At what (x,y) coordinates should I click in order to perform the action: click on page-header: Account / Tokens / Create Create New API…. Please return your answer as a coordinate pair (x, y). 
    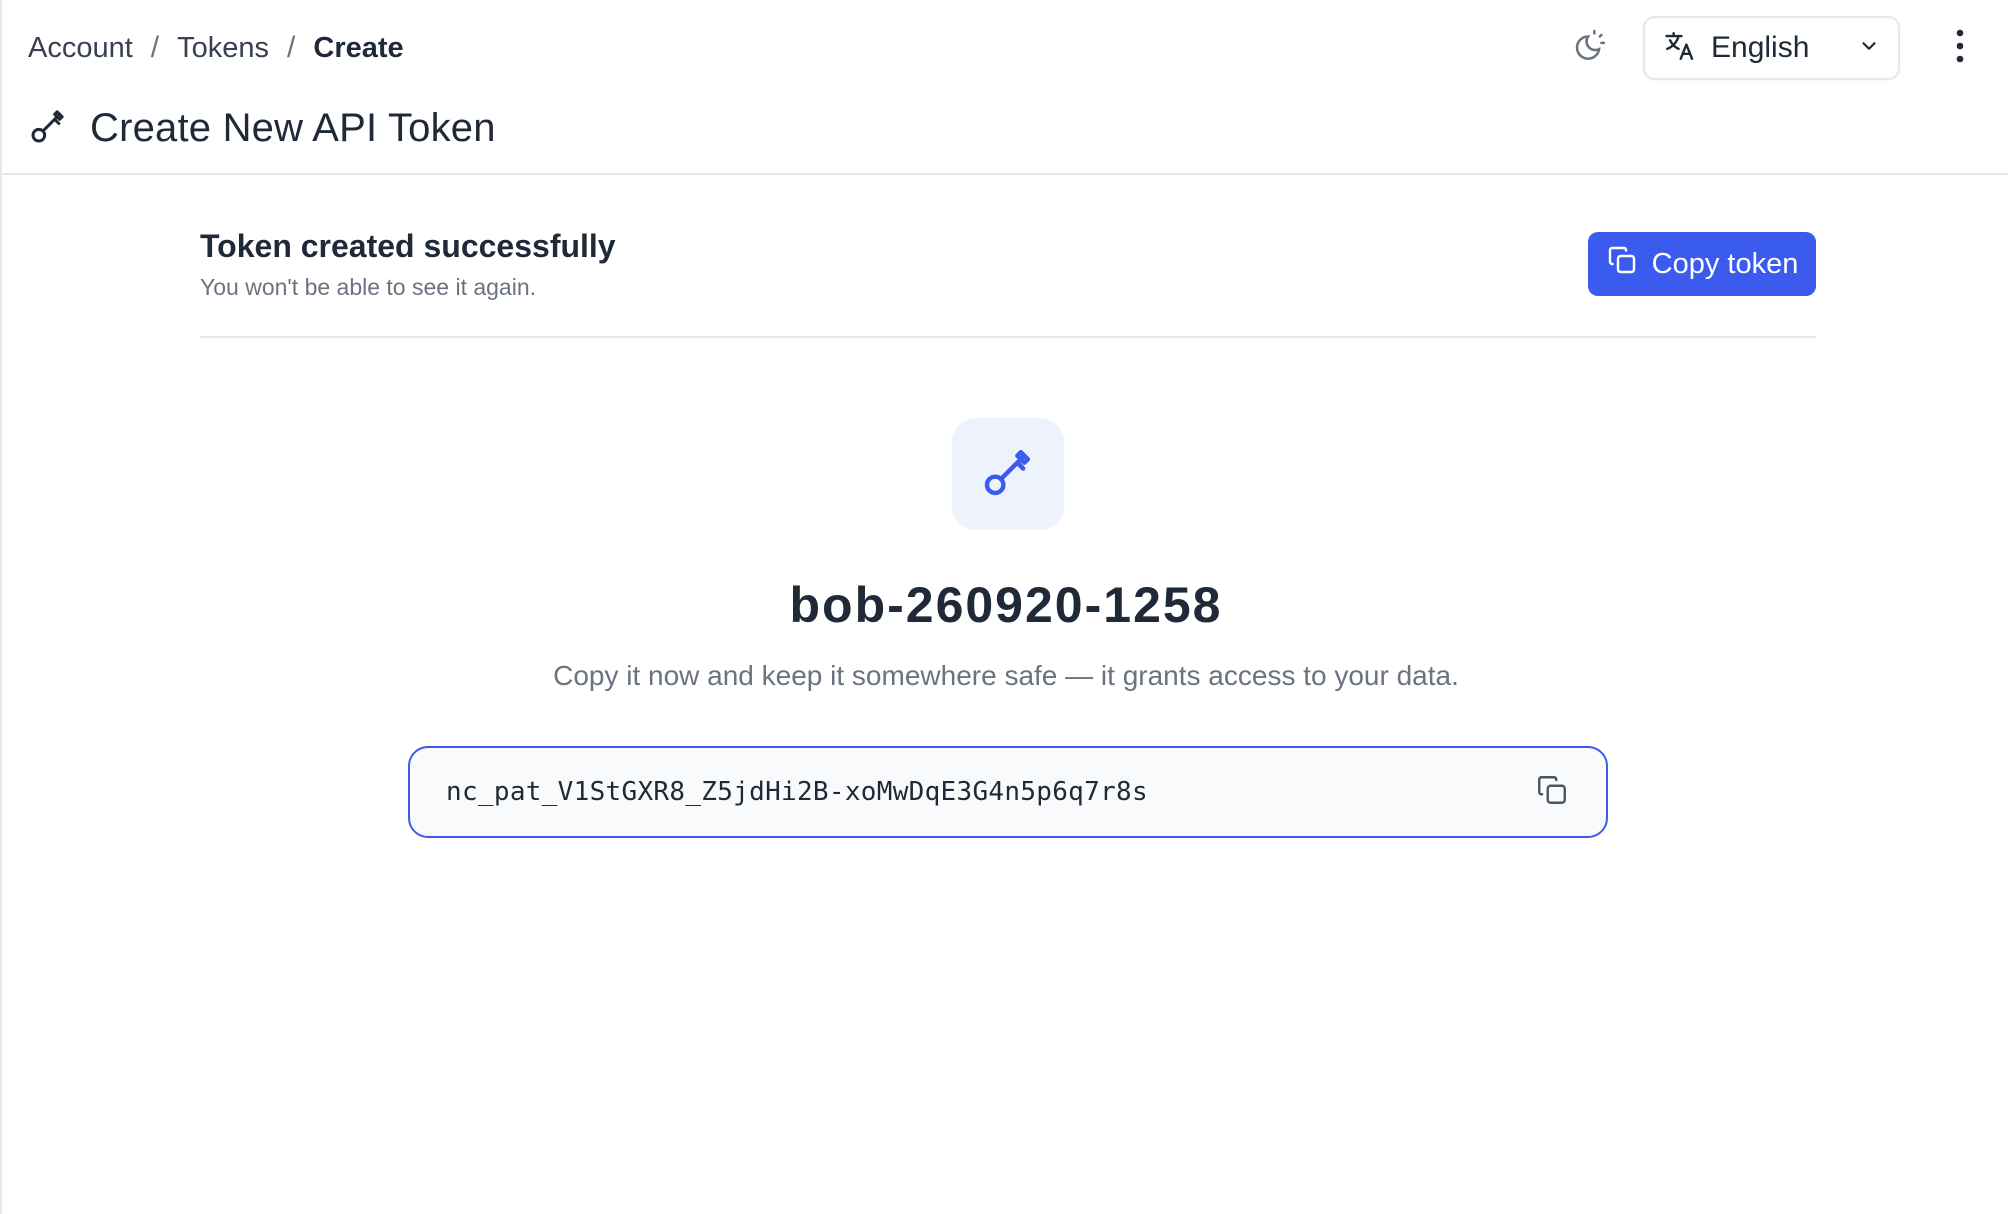
    Looking at the image, I should click on (1005, 87).